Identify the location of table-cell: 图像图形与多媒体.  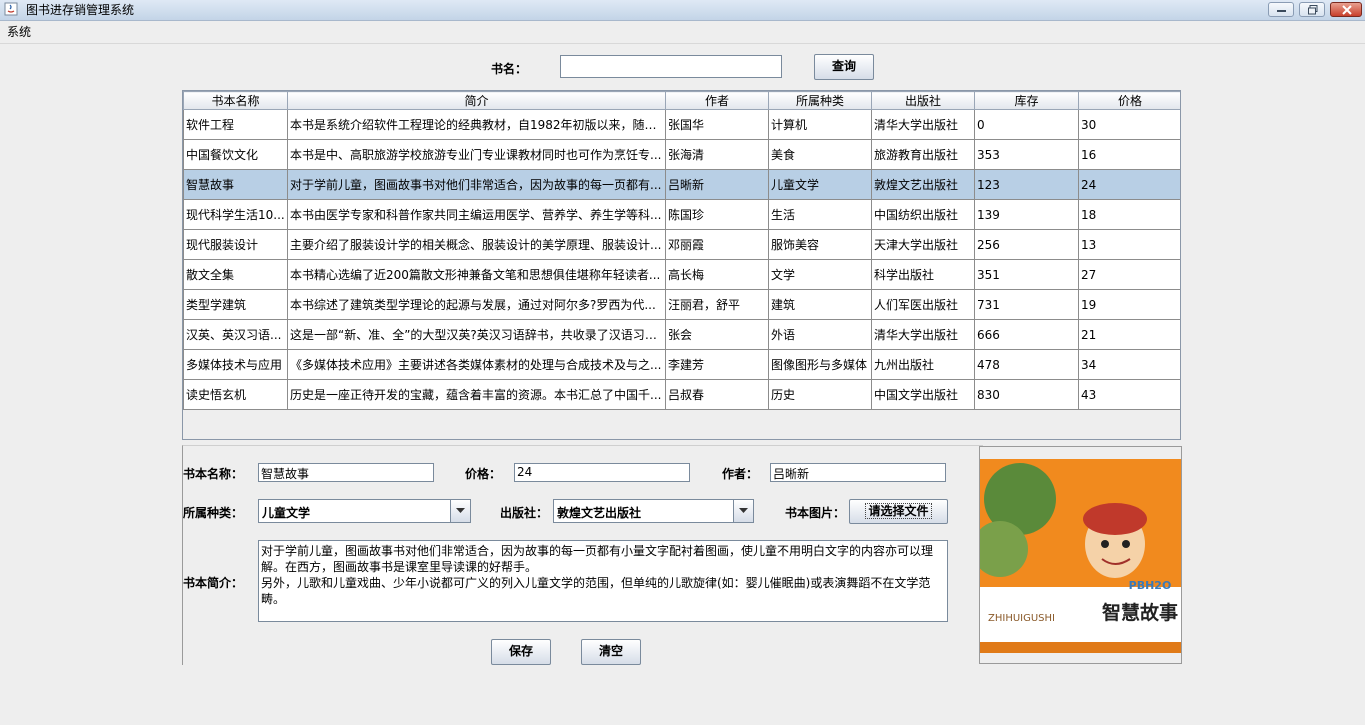
(820, 364).